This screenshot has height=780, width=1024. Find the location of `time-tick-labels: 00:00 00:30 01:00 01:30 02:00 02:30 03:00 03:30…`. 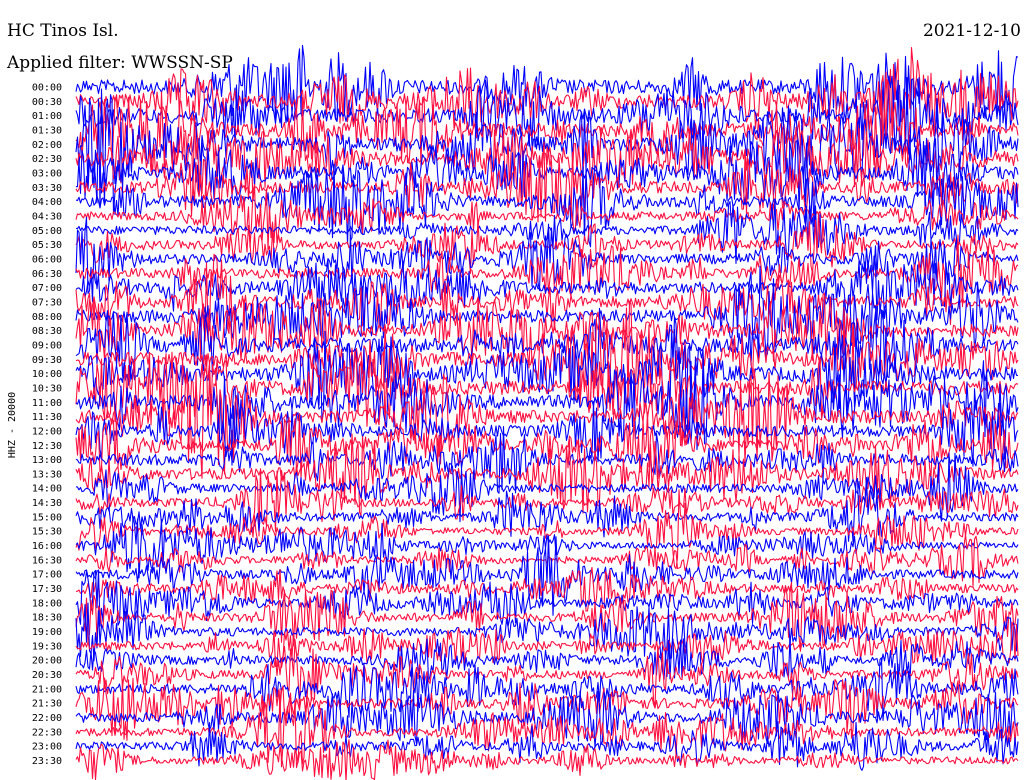

time-tick-labels: 00:00 00:30 01:00 01:30 02:00 02:30 03:00 03:30… is located at coordinates (47, 425).